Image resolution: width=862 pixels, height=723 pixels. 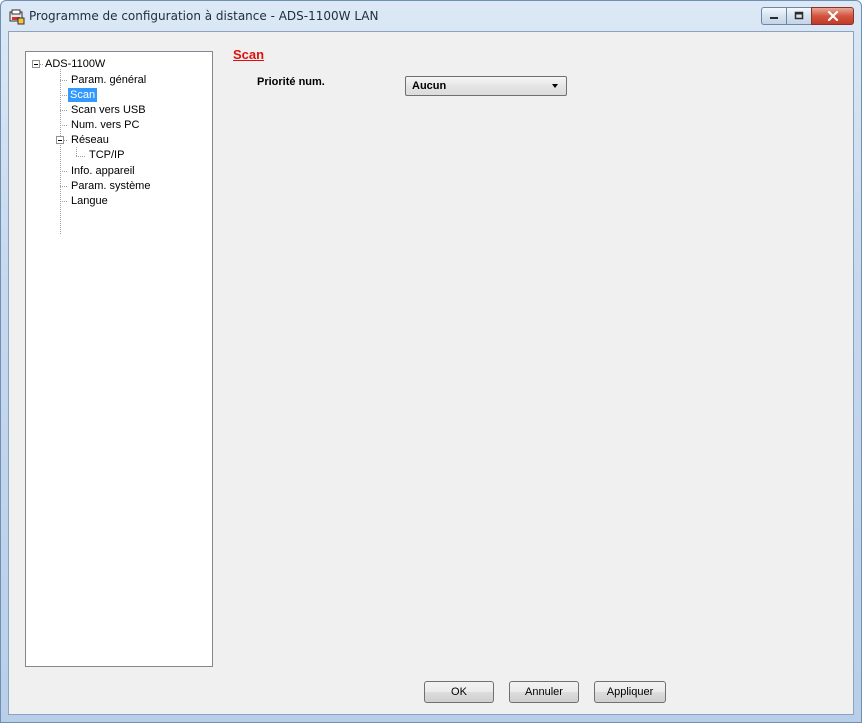 I want to click on apply-button: Appliquer, so click(x=630, y=692).